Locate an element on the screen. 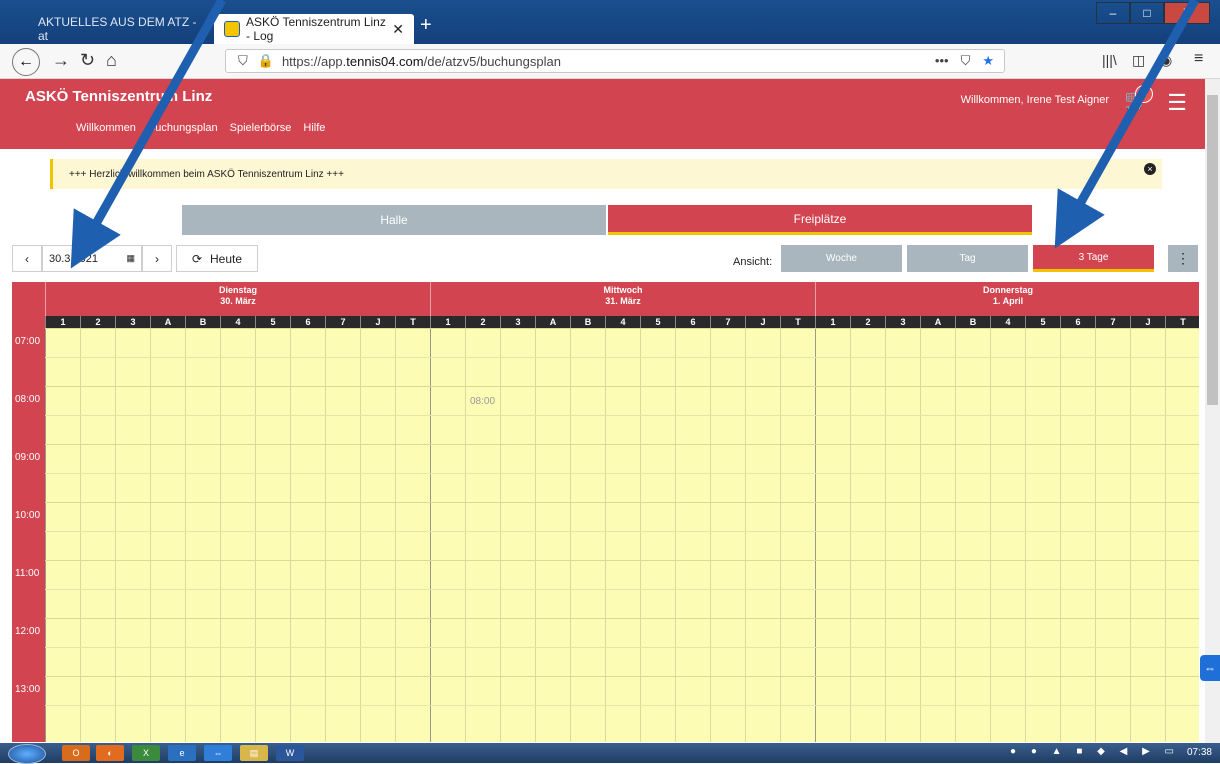 The width and height of the screenshot is (1220, 764). day-name: Dienstag is located at coordinates (237, 290).